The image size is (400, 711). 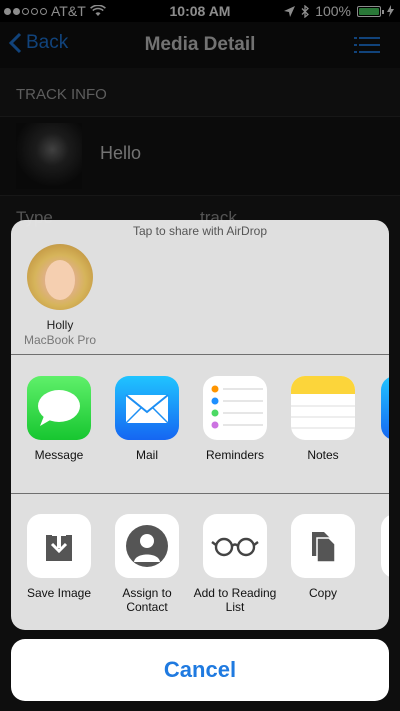 What do you see at coordinates (235, 546) in the screenshot?
I see `reading-list-icon` at bounding box center [235, 546].